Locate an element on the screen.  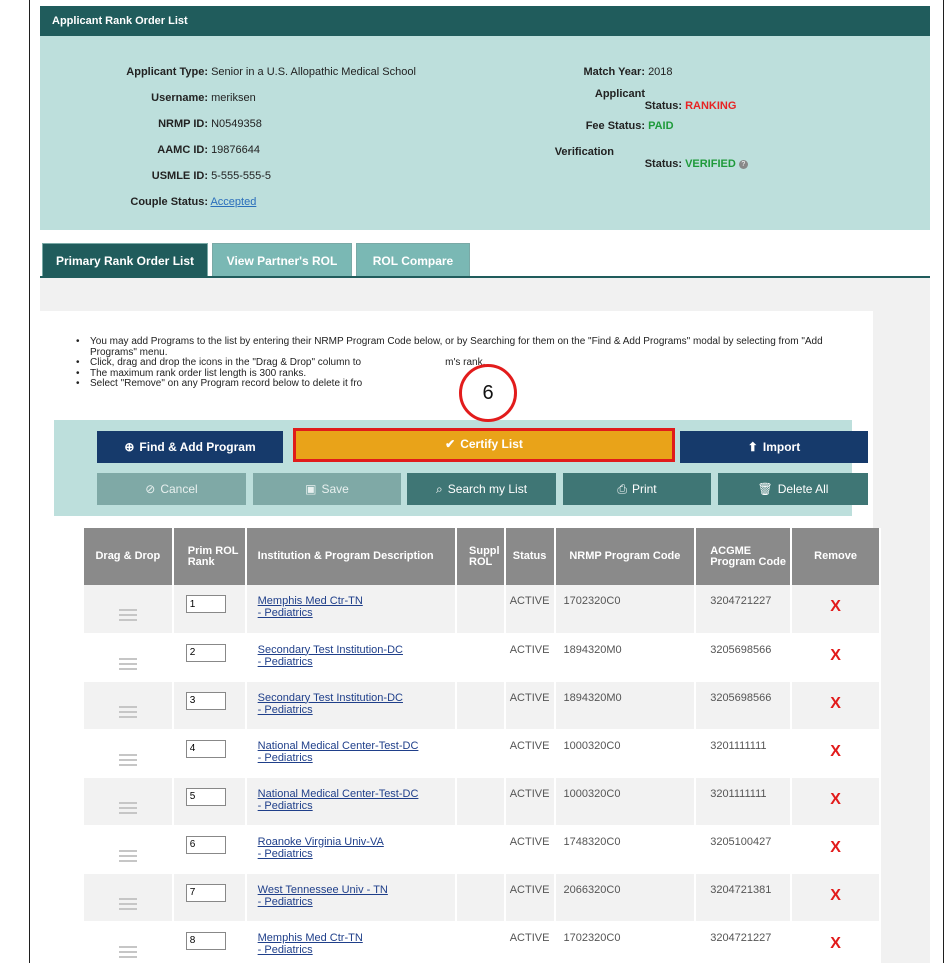
info-circle-icon: ? is located at coordinates (743, 164).